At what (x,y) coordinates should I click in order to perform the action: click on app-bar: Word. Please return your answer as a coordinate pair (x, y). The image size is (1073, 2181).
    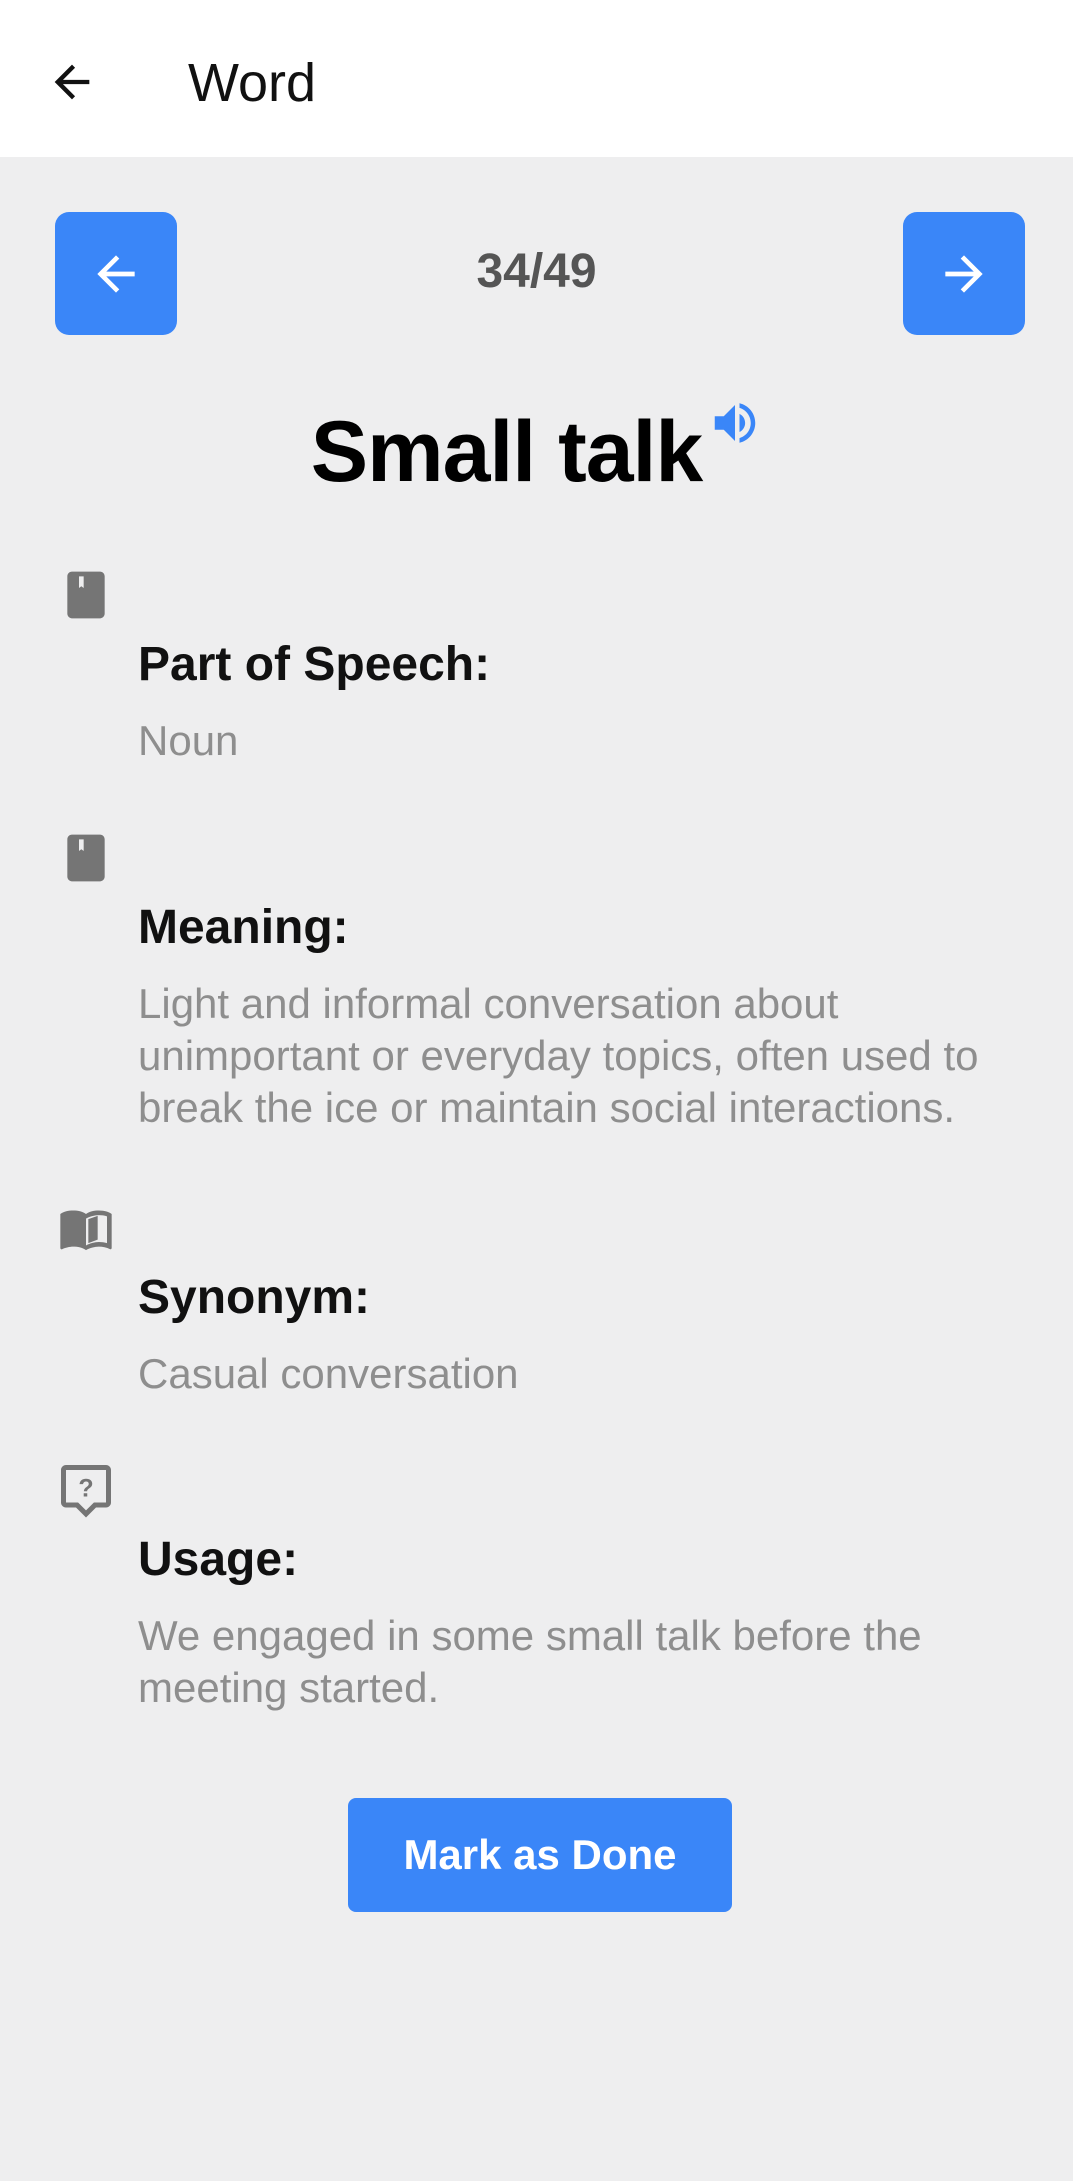
    Looking at the image, I should click on (536, 78).